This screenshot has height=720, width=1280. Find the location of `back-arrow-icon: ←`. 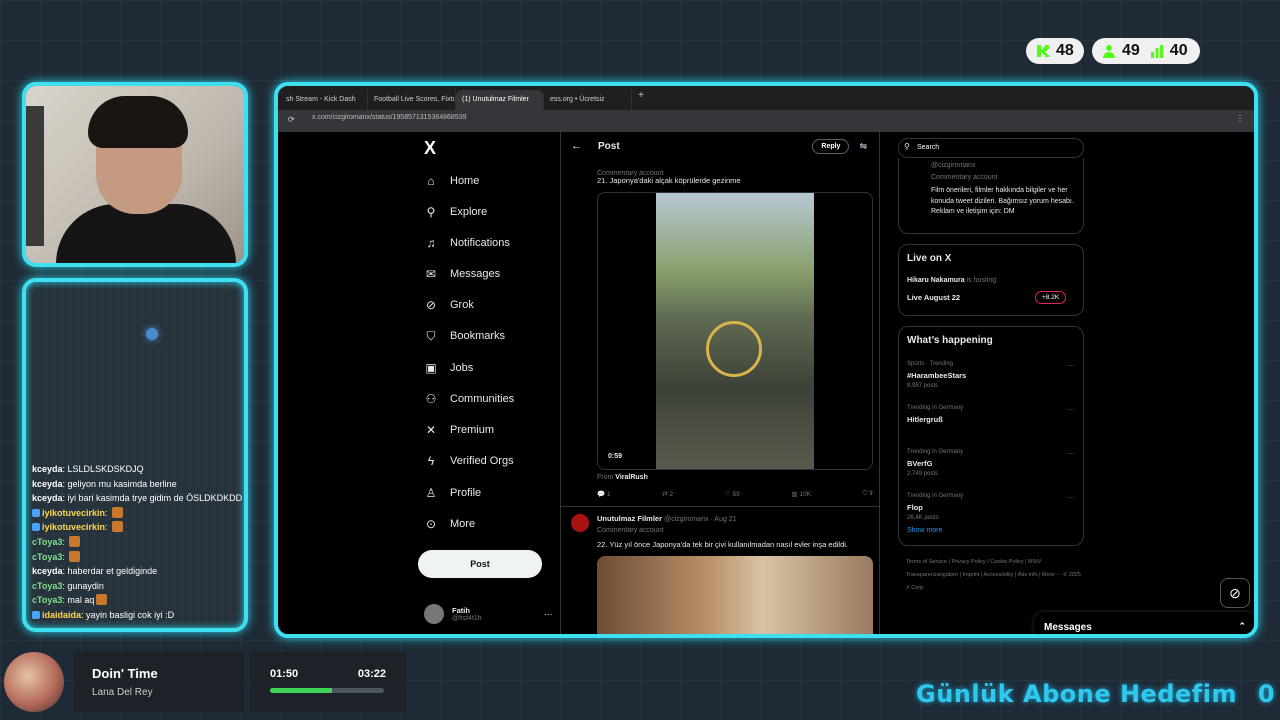

back-arrow-icon: ← is located at coordinates (576, 146).